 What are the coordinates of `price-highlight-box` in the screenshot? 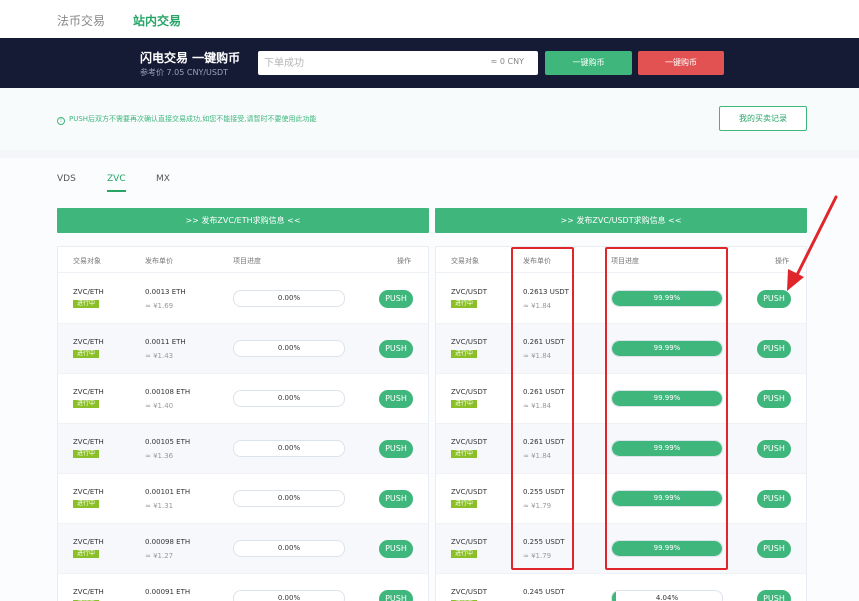 It's located at (542, 408).